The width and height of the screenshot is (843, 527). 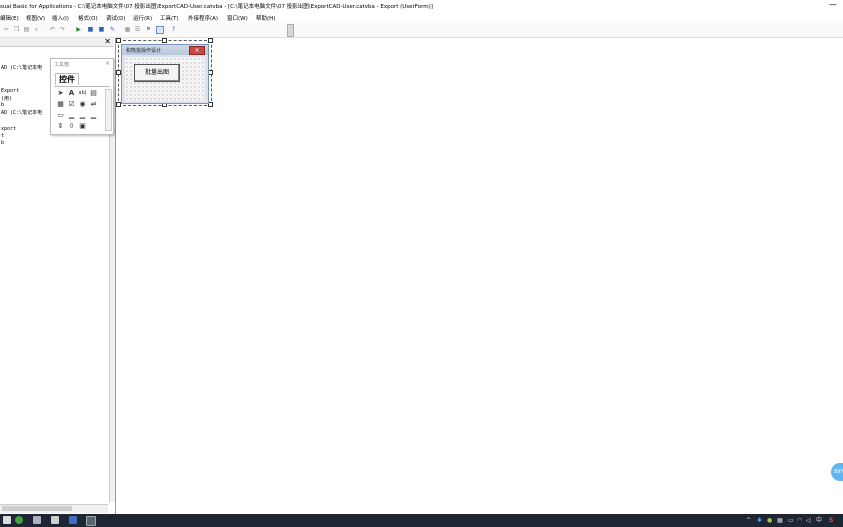 I want to click on close-icon: ×, so click(x=107, y=63).